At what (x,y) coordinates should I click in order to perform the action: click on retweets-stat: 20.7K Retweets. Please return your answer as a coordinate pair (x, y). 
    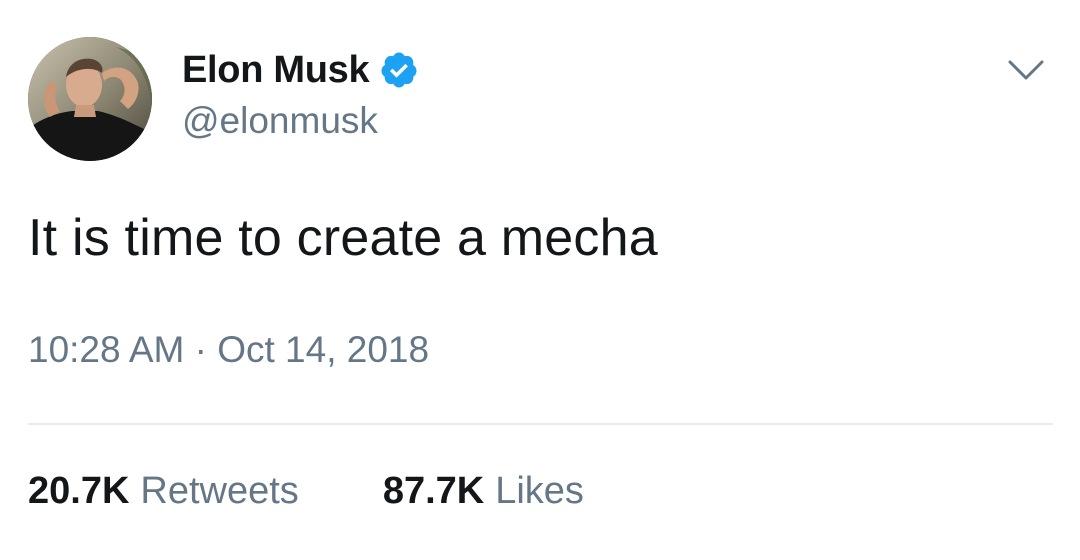
    Looking at the image, I should click on (163, 491).